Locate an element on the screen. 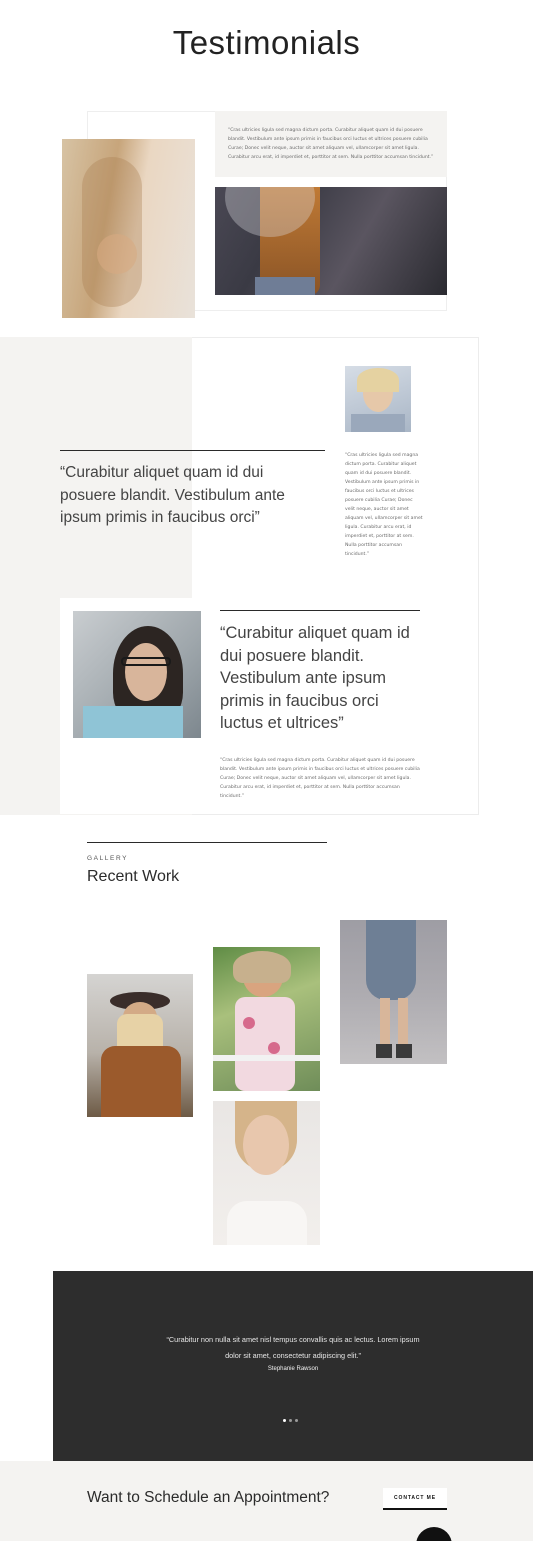 The height and width of the screenshot is (1541, 533). gallery-image-portrait is located at coordinates (266, 1173).